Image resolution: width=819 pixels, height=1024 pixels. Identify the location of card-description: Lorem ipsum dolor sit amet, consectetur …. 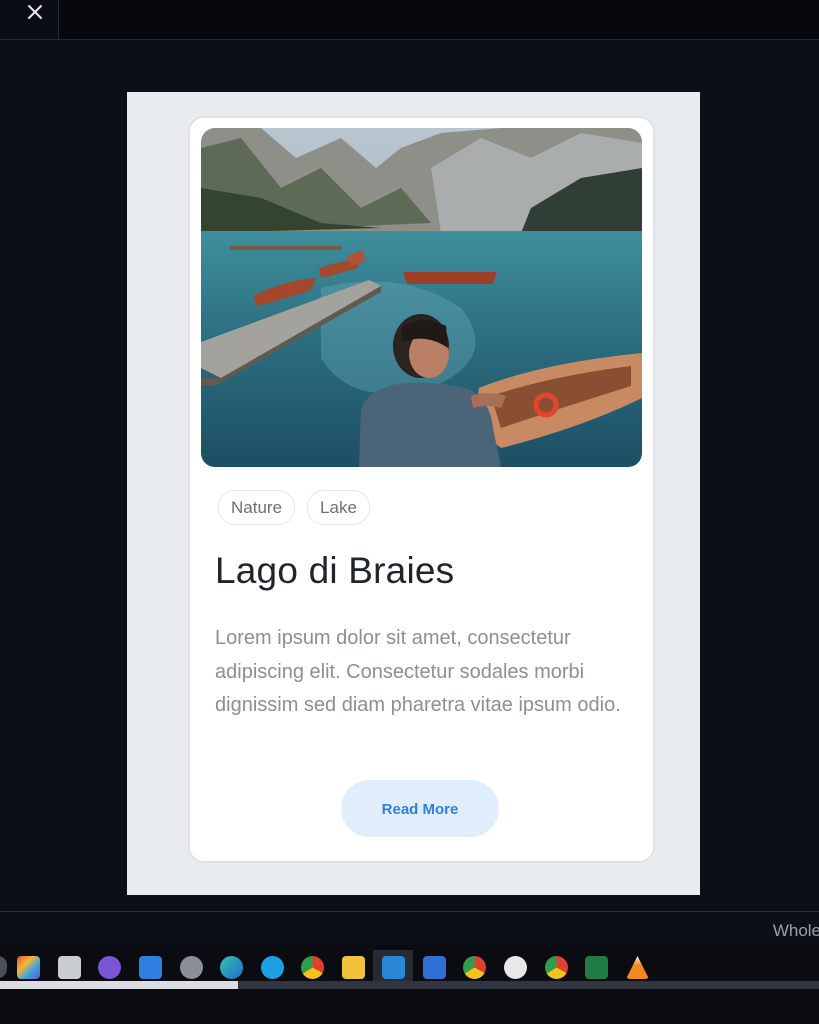
(418, 671).